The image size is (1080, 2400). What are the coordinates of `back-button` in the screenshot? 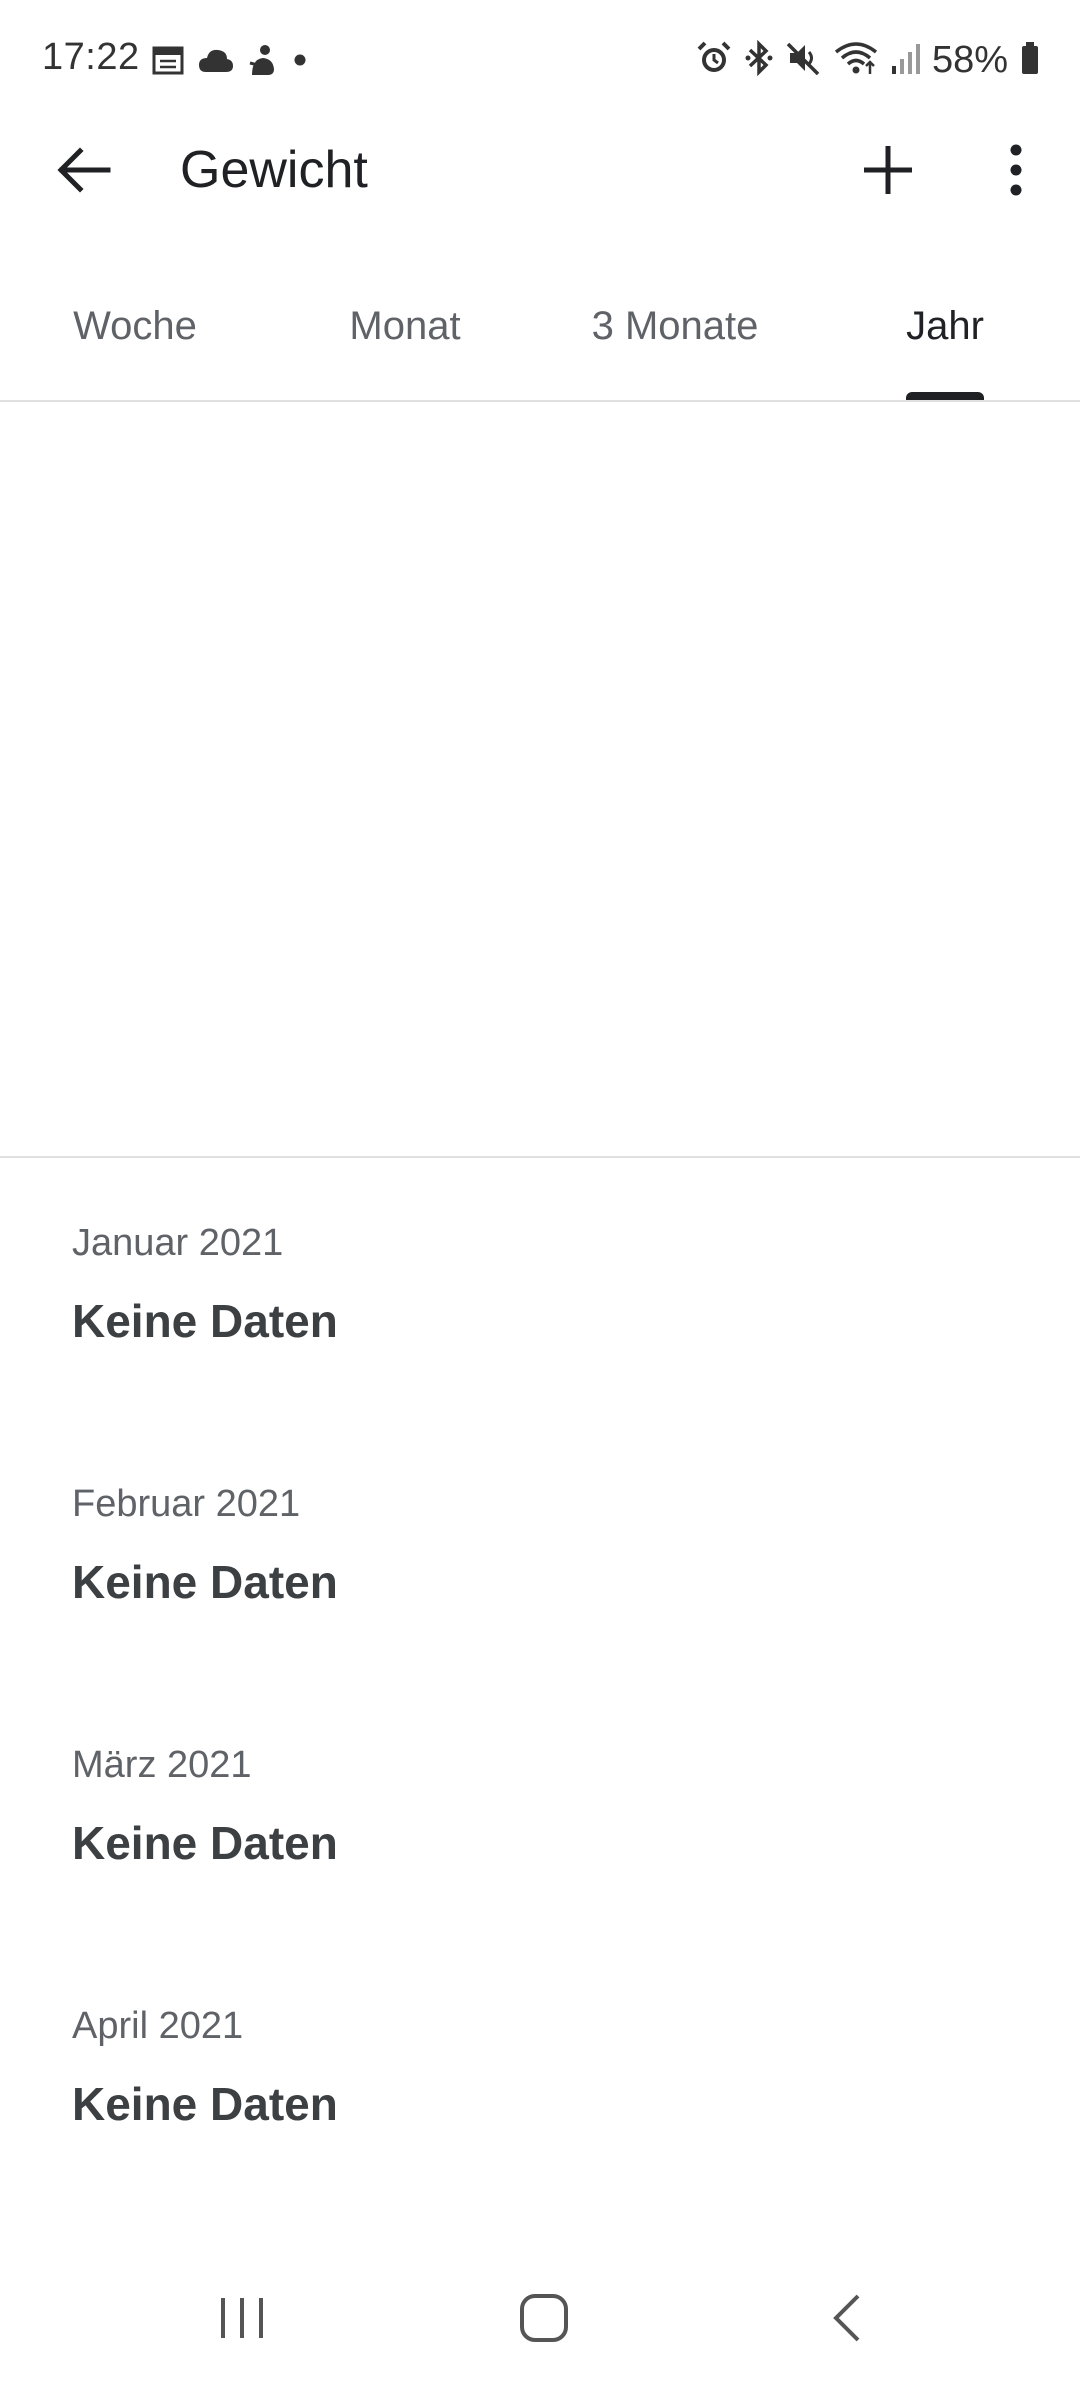 It's located at (84, 172).